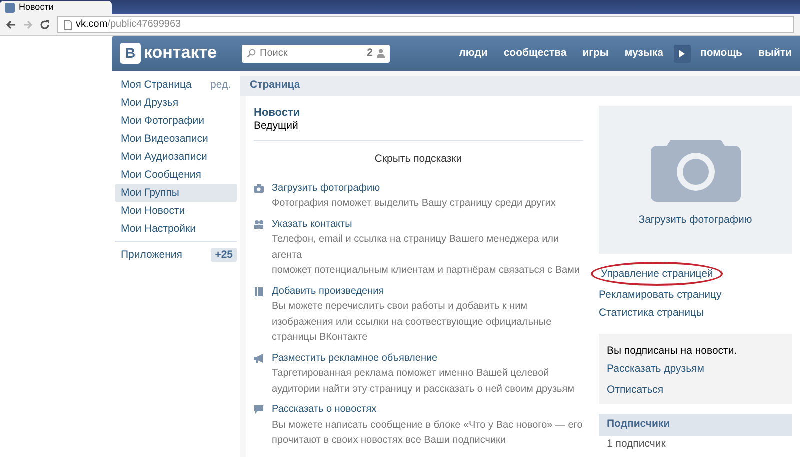  Describe the element at coordinates (636, 444) in the screenshot. I see `subscribers-count: 1 подписчик` at that location.